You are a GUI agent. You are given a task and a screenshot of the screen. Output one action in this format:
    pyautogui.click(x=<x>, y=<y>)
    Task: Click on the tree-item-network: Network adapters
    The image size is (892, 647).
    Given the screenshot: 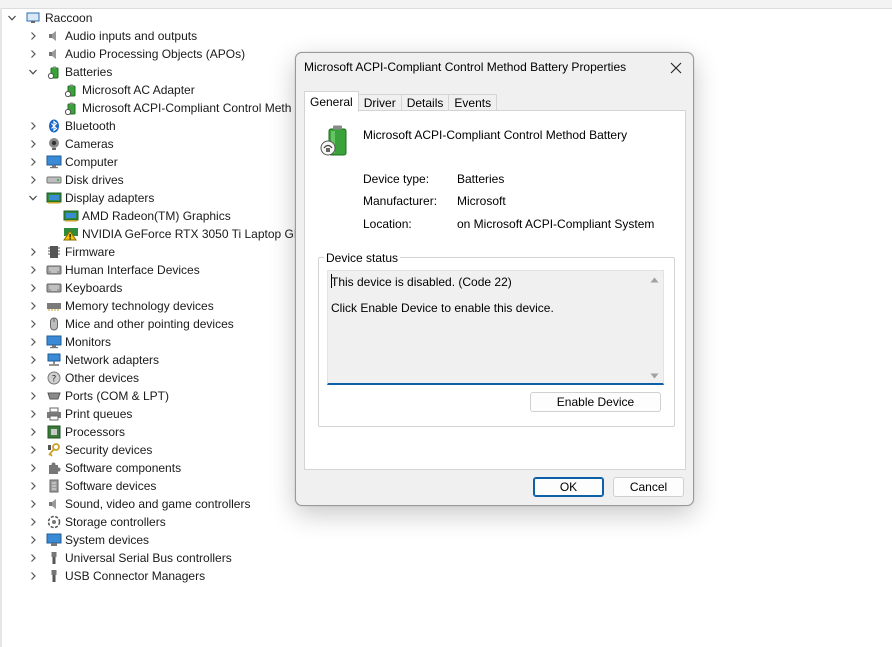 What is the action you would take?
    pyautogui.click(x=93, y=360)
    